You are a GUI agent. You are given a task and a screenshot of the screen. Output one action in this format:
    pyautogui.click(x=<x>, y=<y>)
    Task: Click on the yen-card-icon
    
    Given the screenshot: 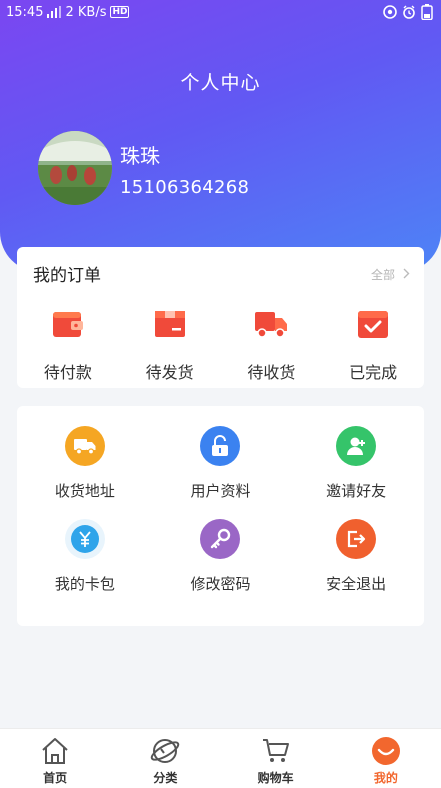 What is the action you would take?
    pyautogui.click(x=84, y=539)
    